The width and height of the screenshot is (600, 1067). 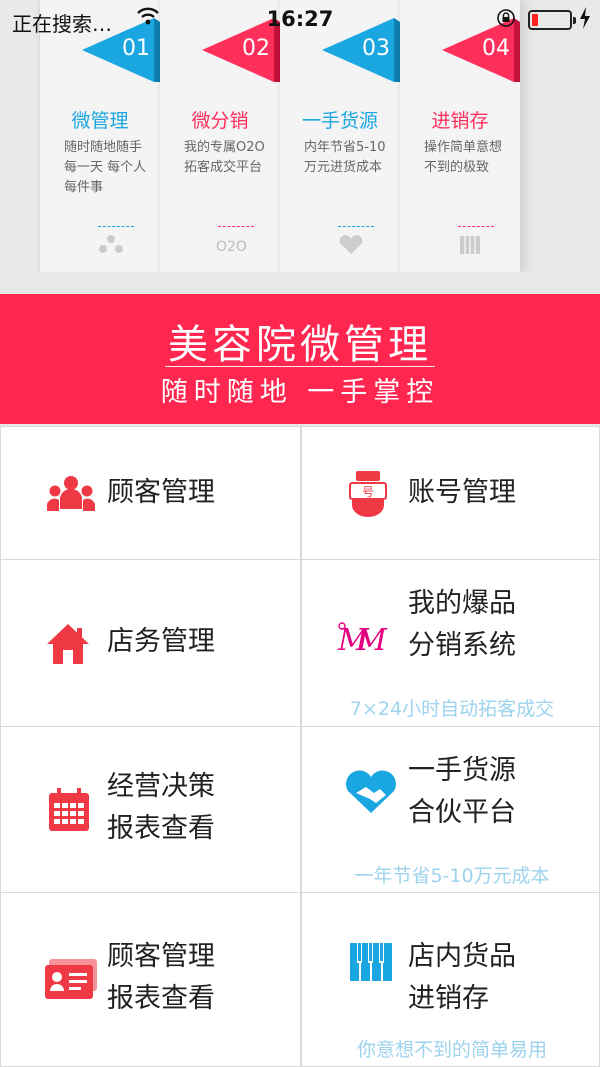 I want to click on menu-label-line2: 进销存, so click(x=448, y=998).